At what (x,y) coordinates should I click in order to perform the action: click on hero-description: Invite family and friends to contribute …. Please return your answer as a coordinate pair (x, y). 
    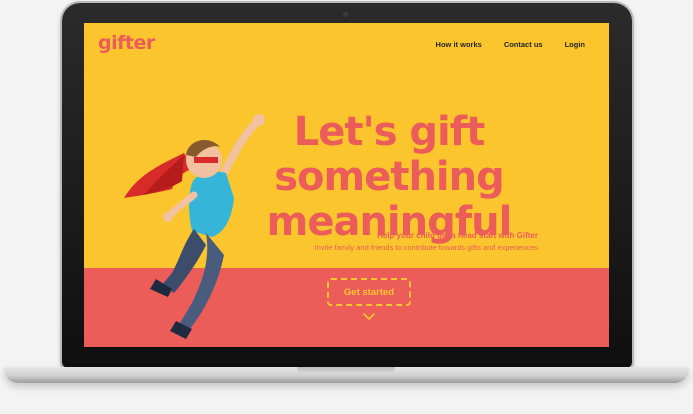
    Looking at the image, I should click on (426, 247).